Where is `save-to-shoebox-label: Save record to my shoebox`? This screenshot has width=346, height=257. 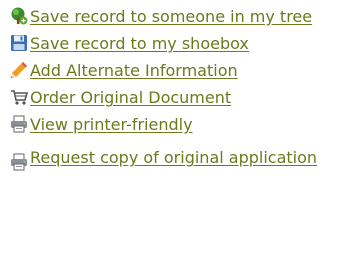 save-to-shoebox-label: Save record to my shoebox is located at coordinates (139, 43).